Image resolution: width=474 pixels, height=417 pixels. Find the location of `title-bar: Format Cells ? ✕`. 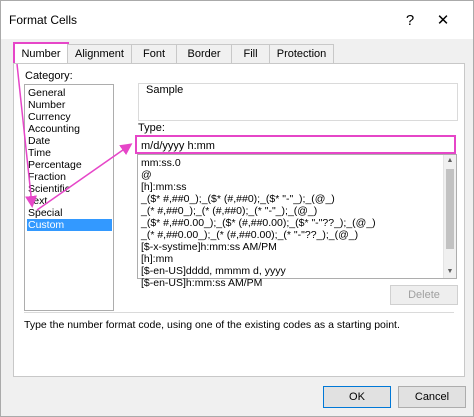

title-bar: Format Cells ? ✕ is located at coordinates (237, 20).